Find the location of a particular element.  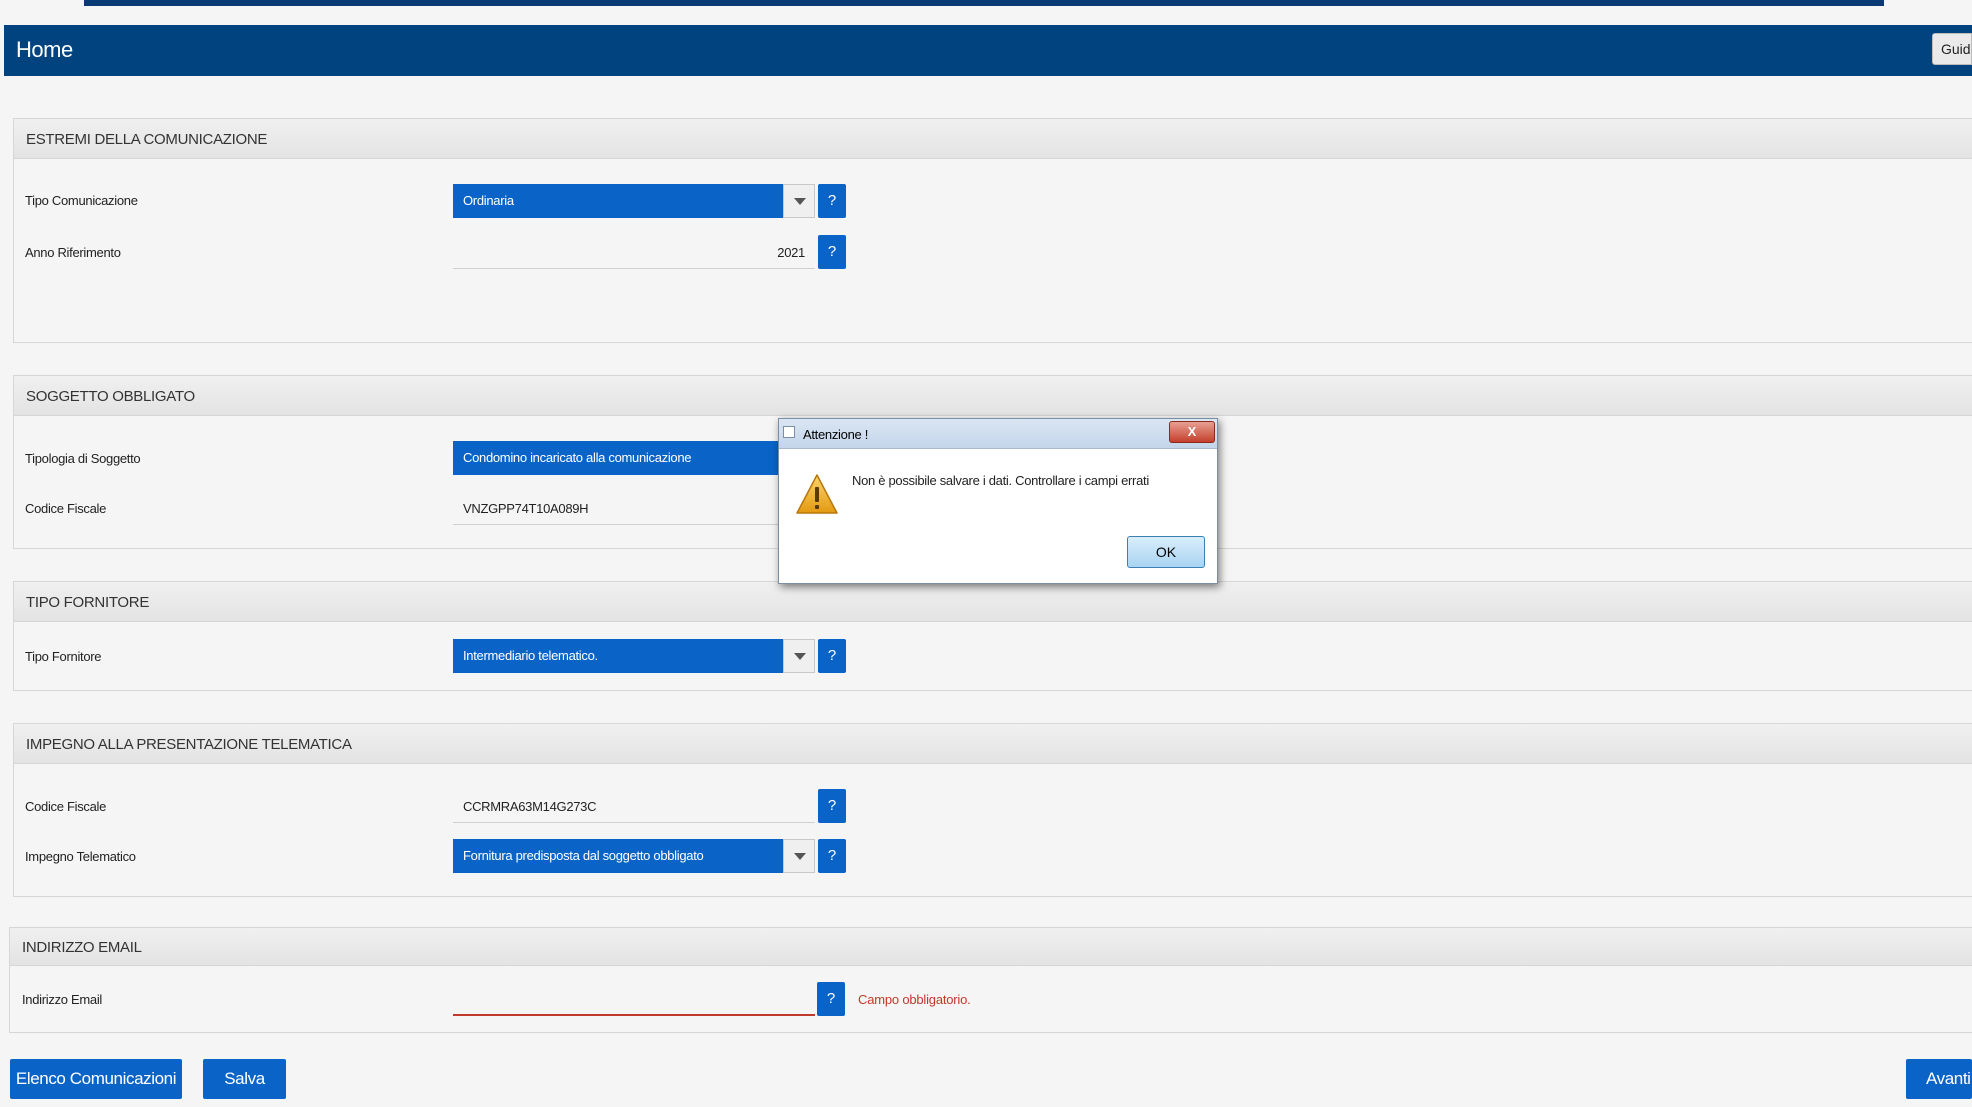

codice-fiscale-field: VNZGPP74T10A089H is located at coordinates (618, 508).